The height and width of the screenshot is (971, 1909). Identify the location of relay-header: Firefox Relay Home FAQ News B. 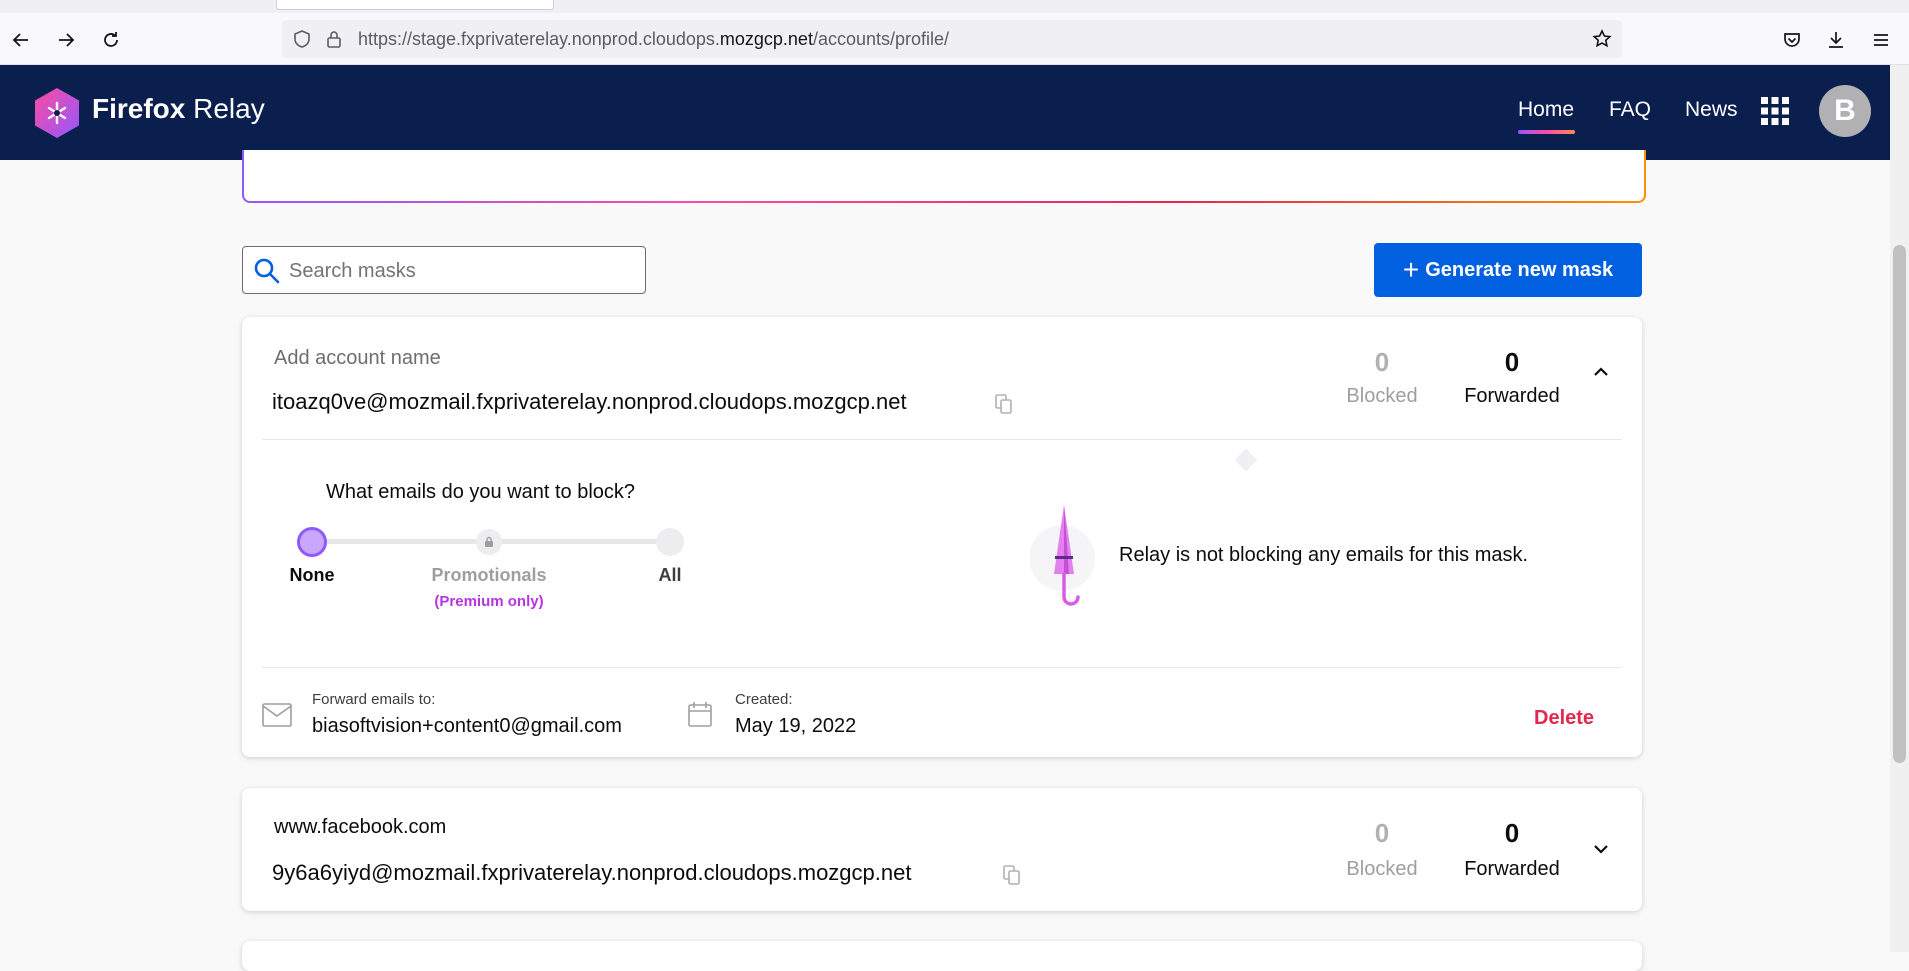
(945, 112).